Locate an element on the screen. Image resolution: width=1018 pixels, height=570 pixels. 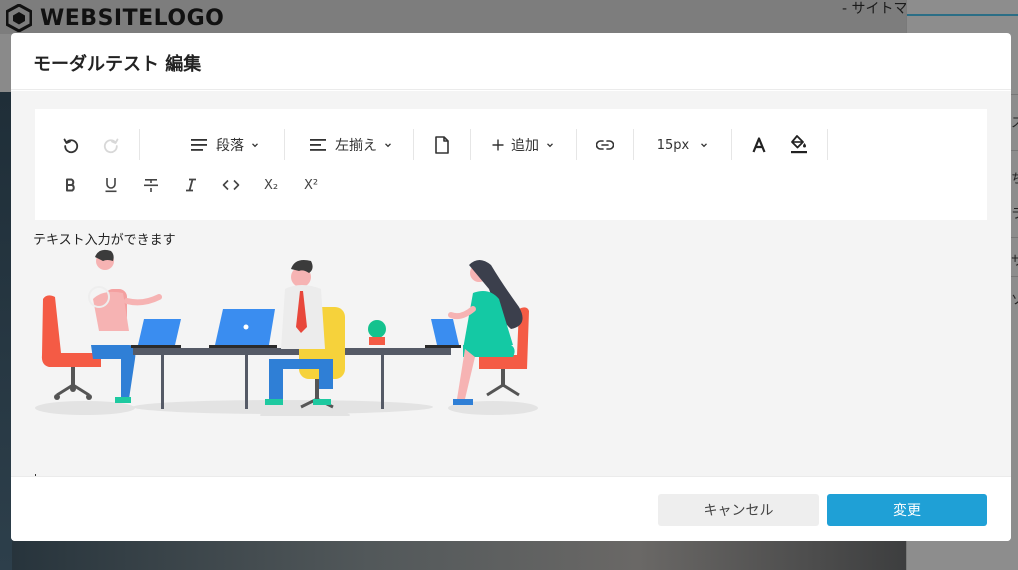
hero-image-edge is located at coordinates (459, 555).